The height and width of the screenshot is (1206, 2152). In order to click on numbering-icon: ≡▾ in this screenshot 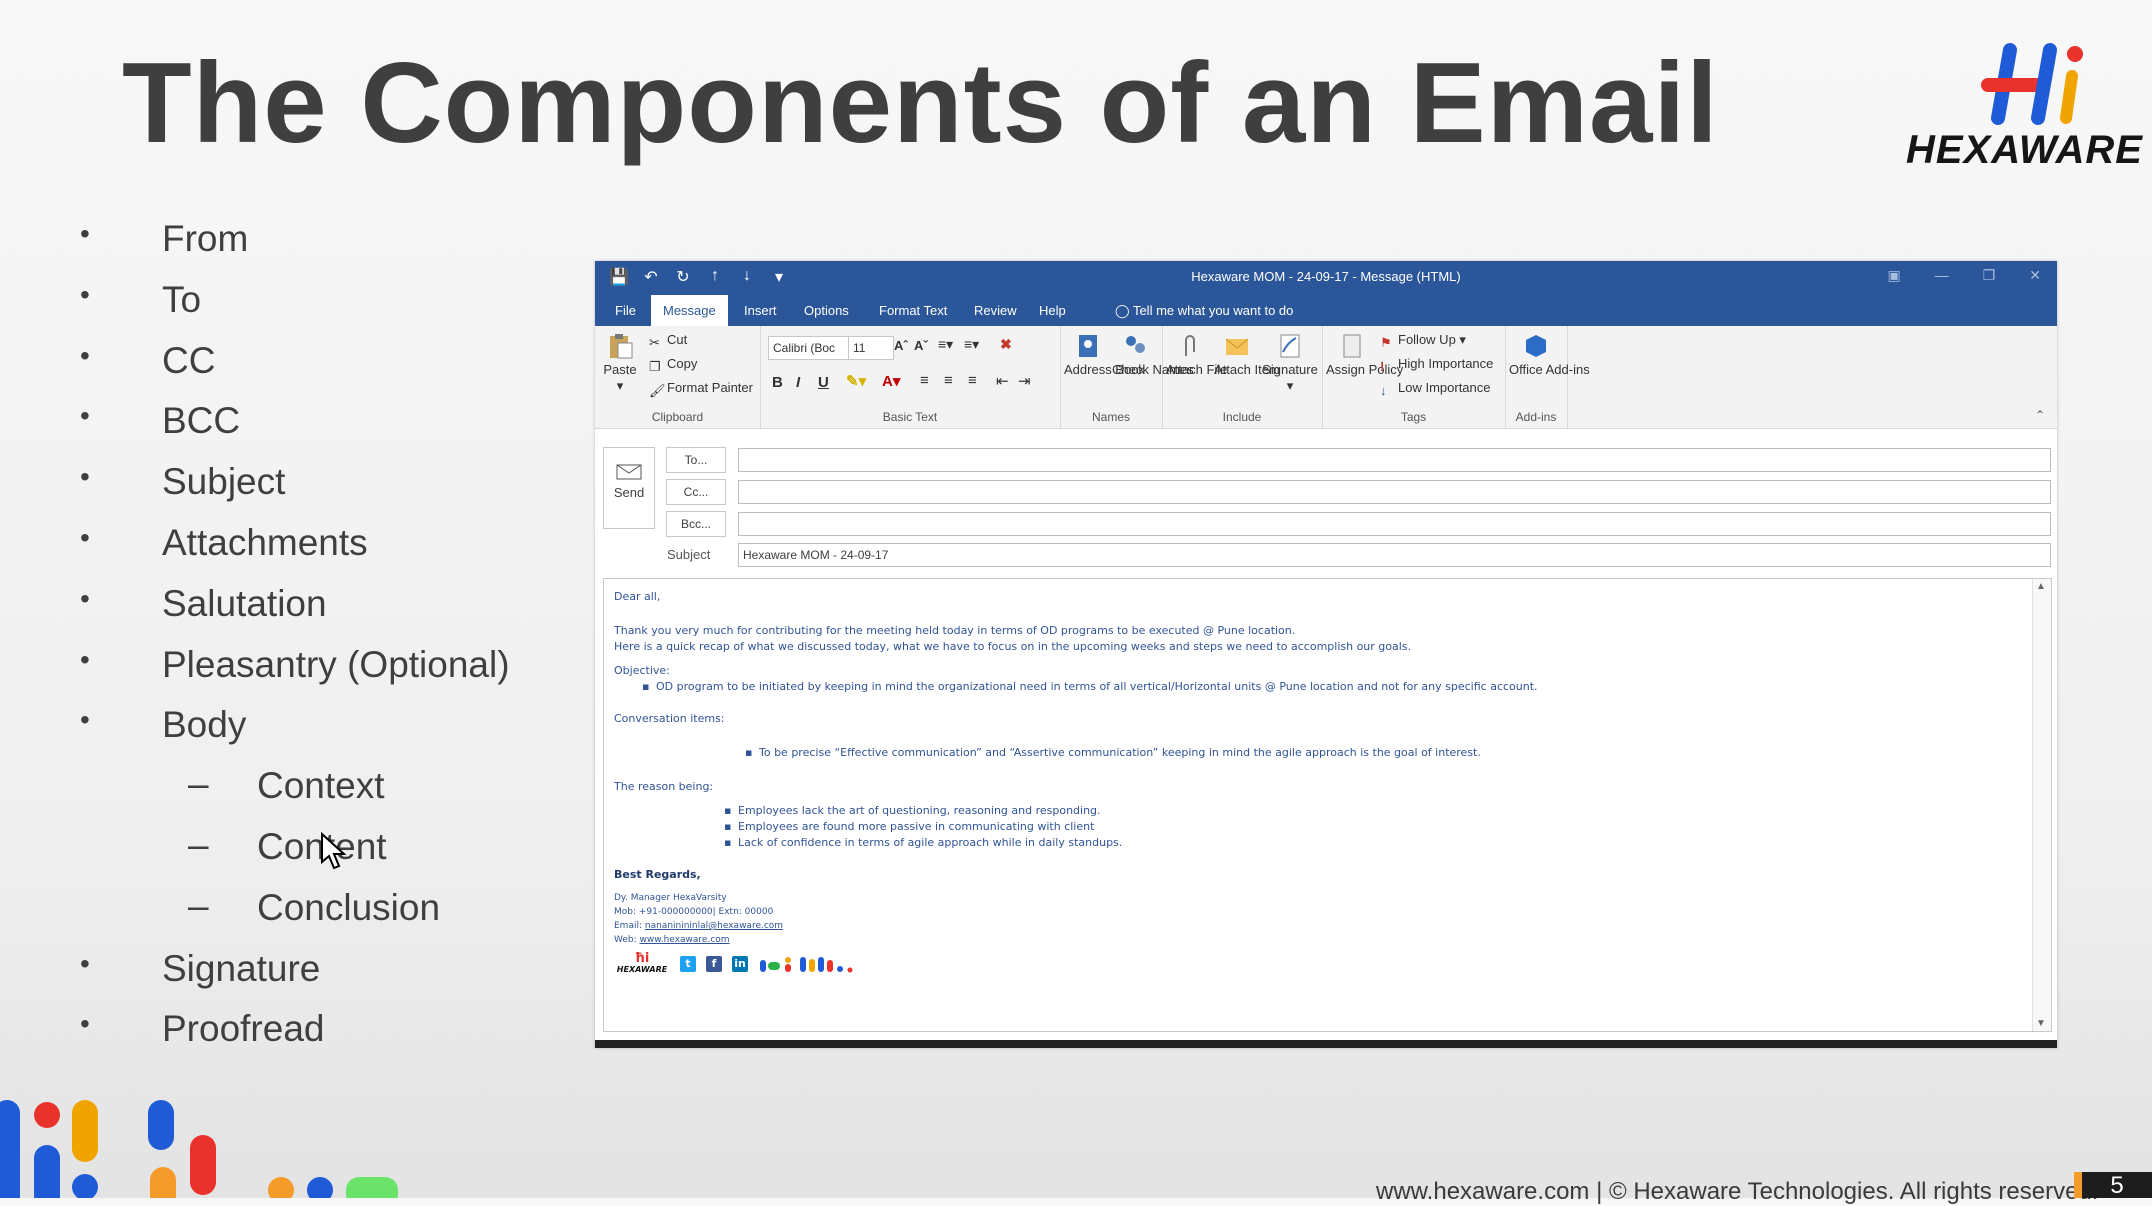, I will do `click(971, 344)`.